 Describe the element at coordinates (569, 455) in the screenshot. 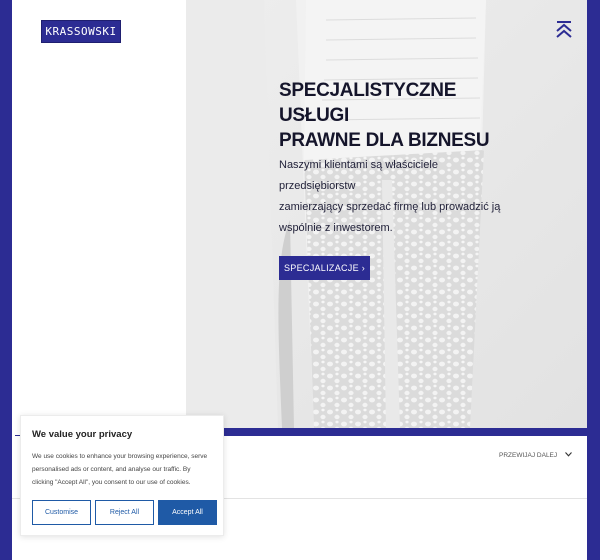

I see `chevron-down-icon` at that location.